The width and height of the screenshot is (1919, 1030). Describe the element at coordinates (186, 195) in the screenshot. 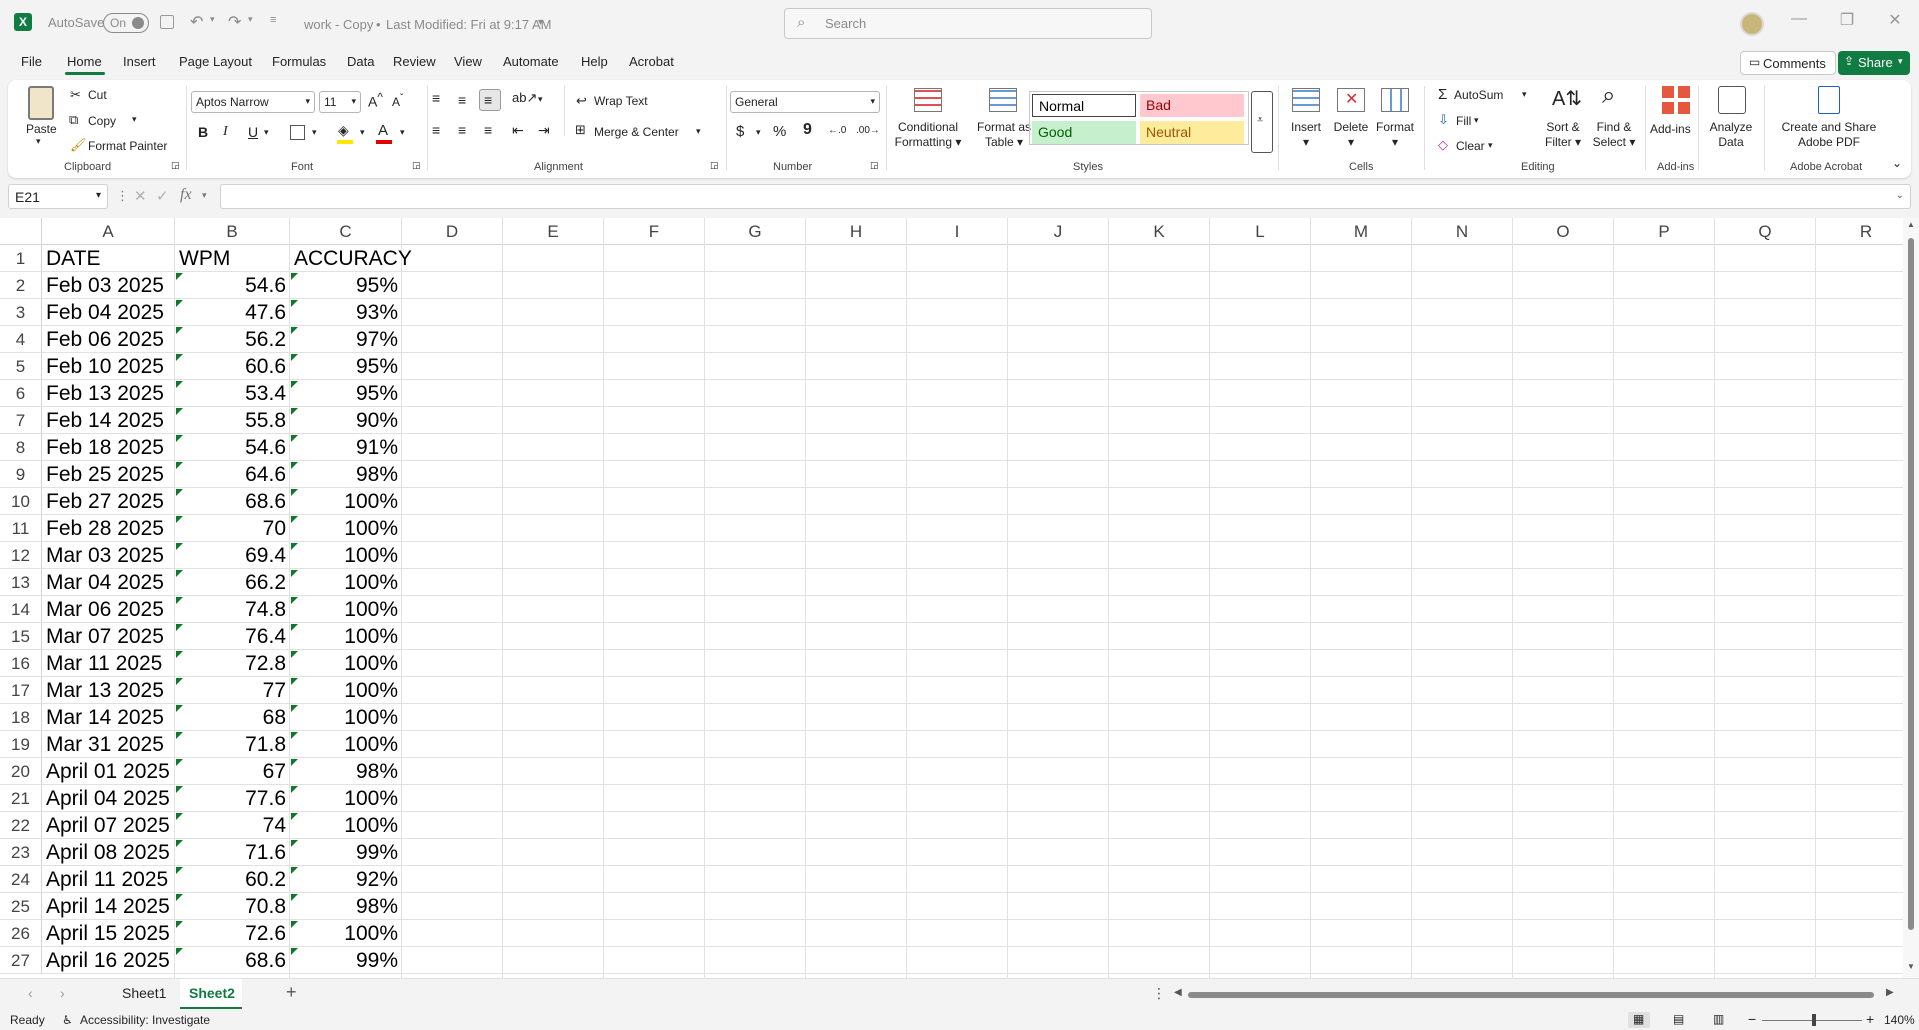

I see `insert-function-button: fx` at that location.